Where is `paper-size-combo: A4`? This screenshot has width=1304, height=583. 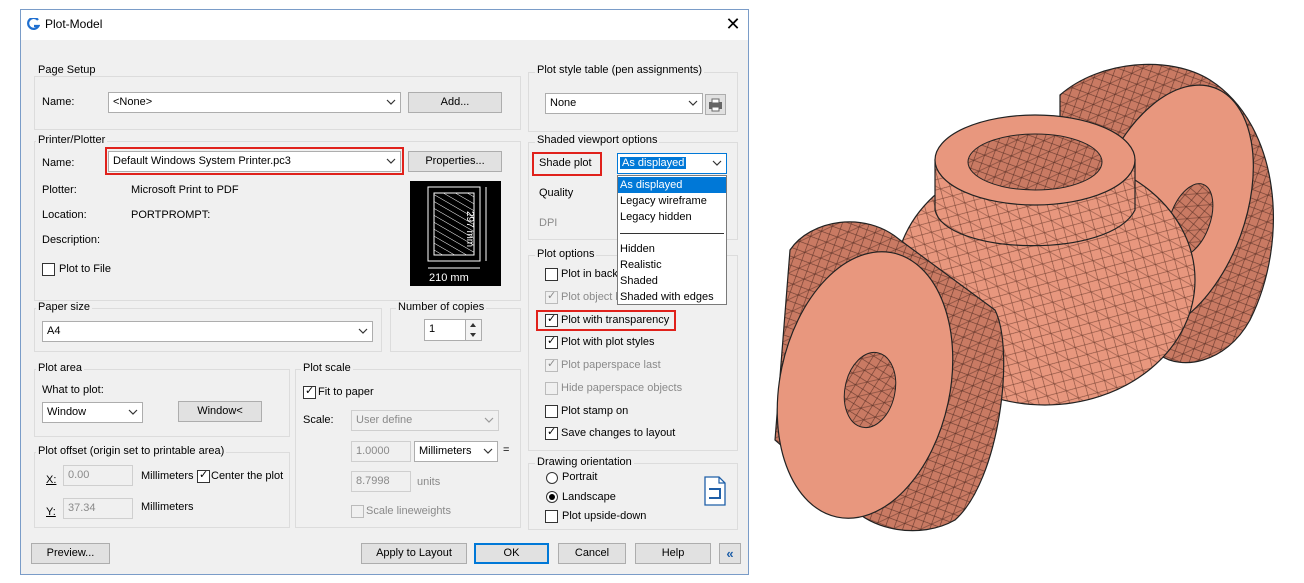 paper-size-combo: A4 is located at coordinates (207, 331).